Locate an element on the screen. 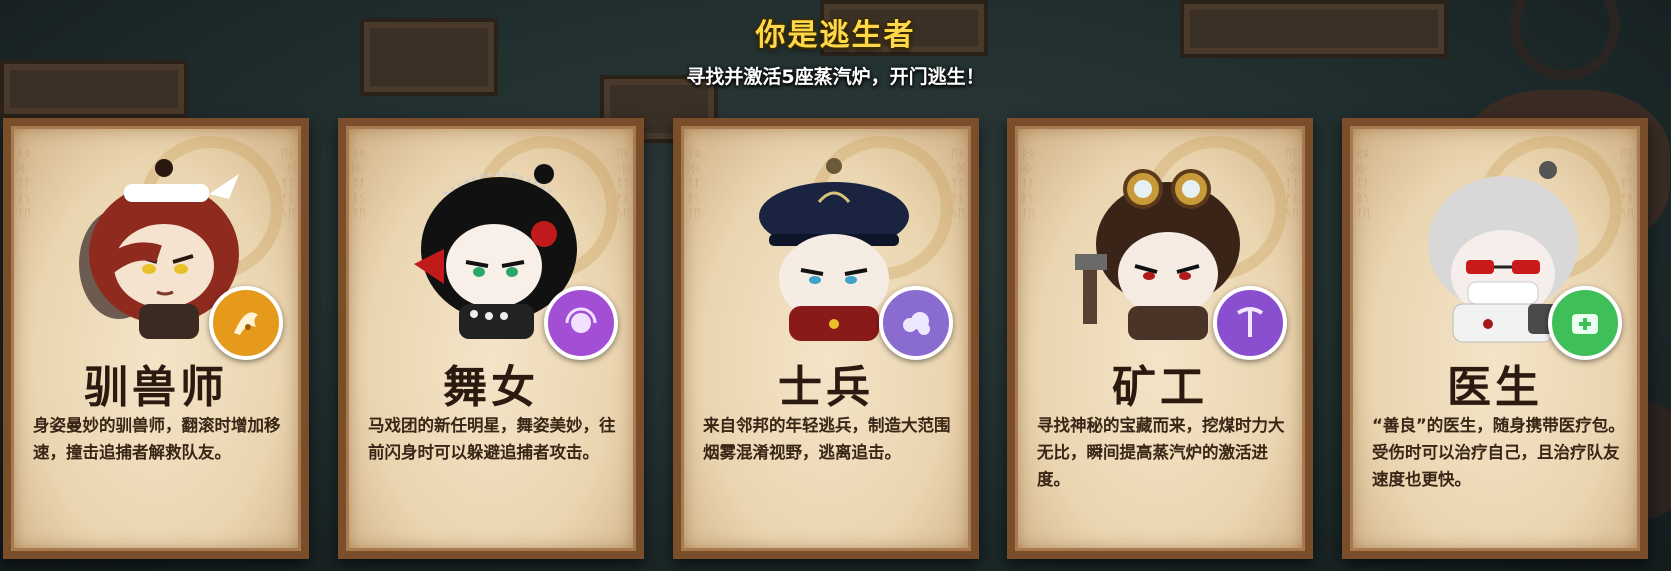 This screenshot has height=571, width=1671. character-description: “善良”的医生，随身携带医疗包。受伤时可以治疗自己，且治疗队友速度也更快。 is located at coordinates (1498, 452).